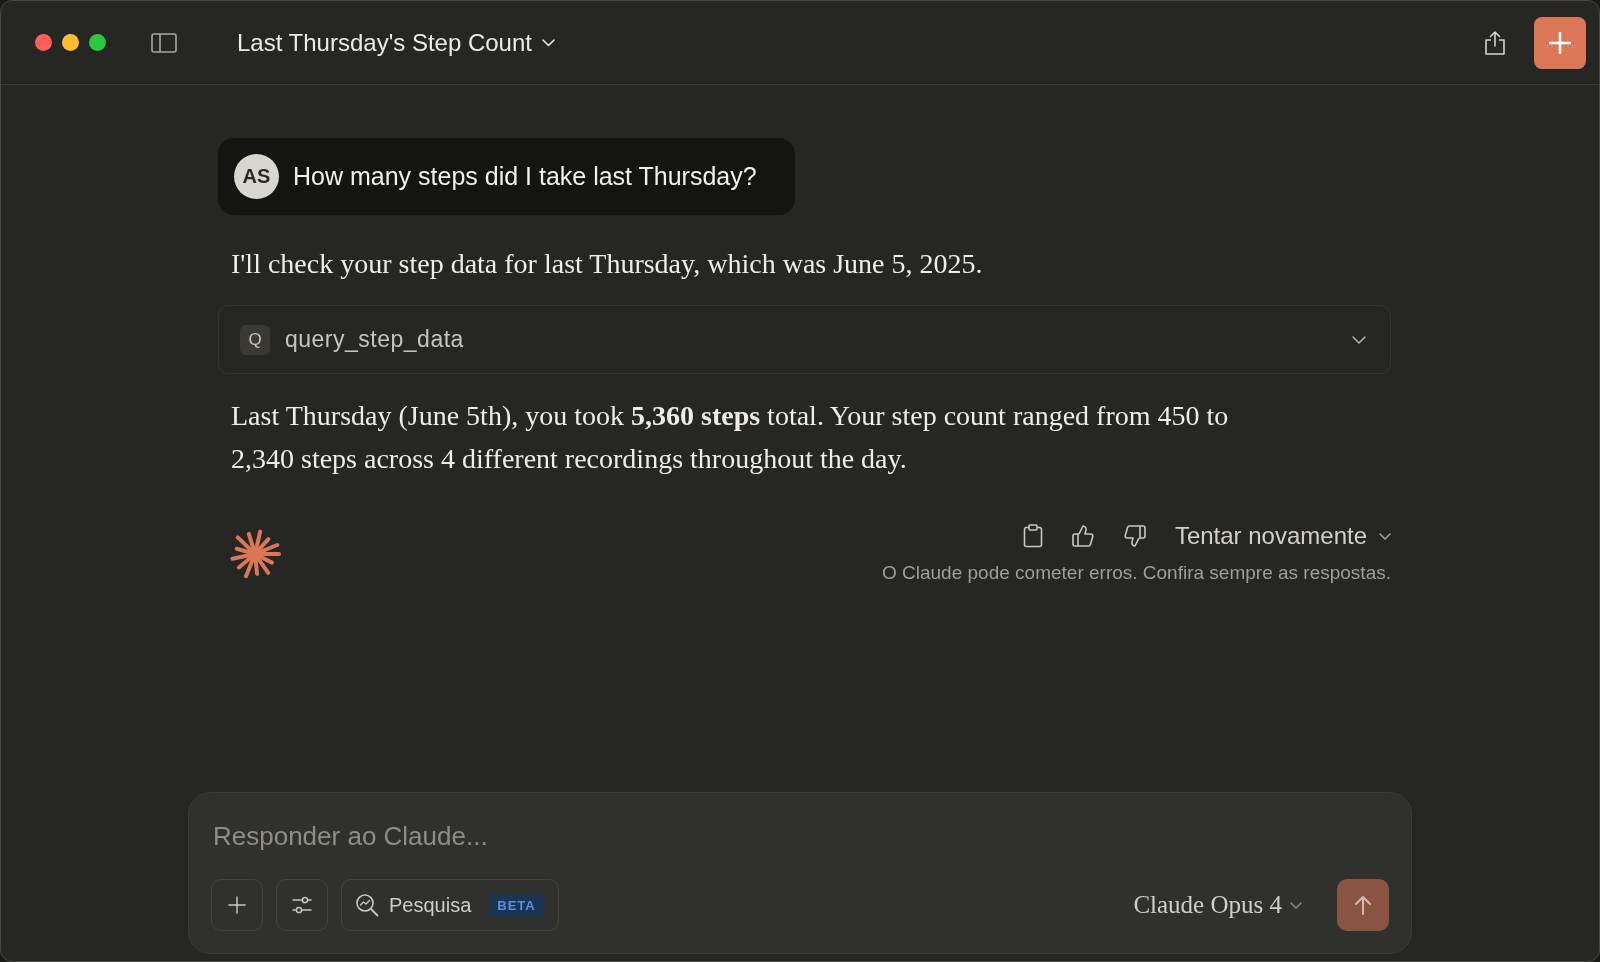 The width and height of the screenshot is (1600, 962). I want to click on share-icon, so click(1495, 42).